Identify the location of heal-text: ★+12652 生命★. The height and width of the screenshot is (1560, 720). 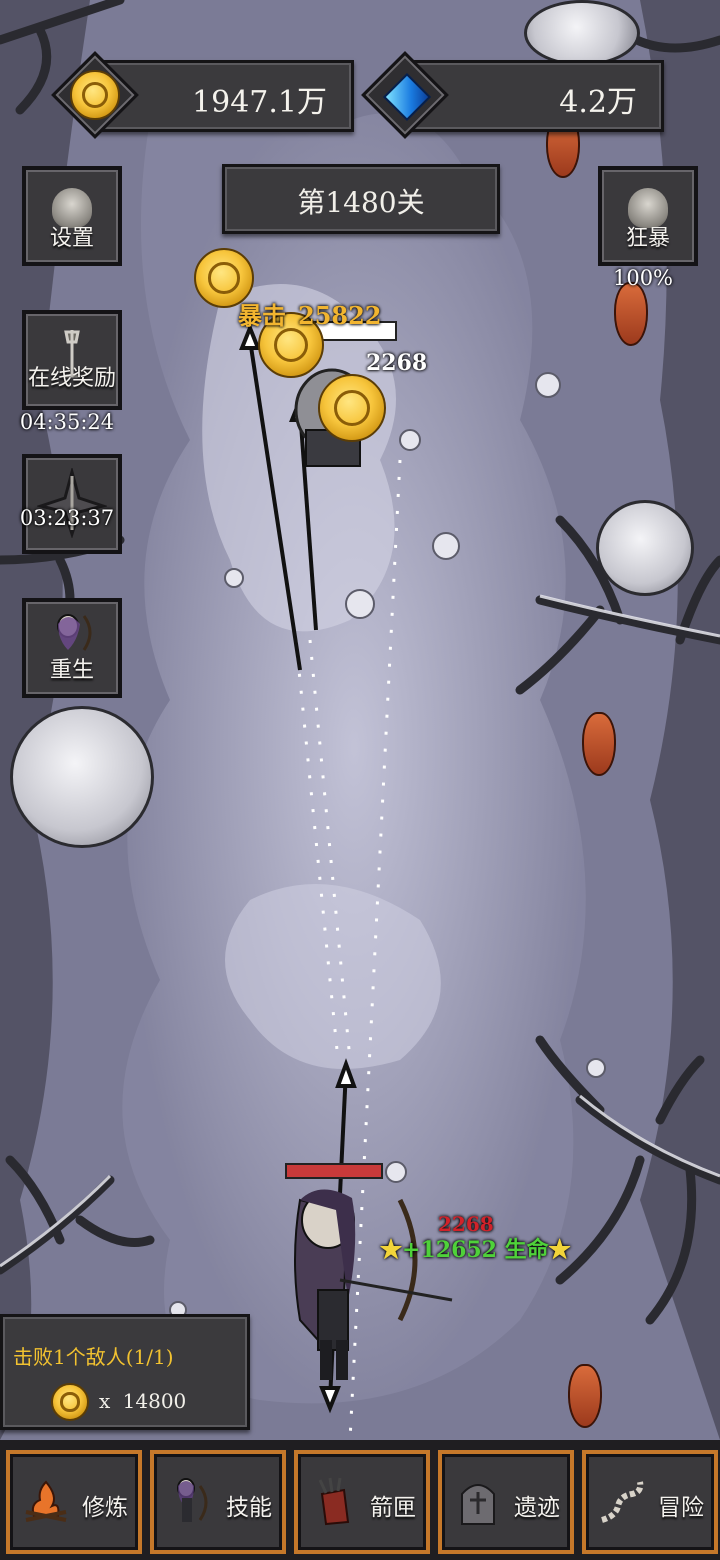
(475, 1248).